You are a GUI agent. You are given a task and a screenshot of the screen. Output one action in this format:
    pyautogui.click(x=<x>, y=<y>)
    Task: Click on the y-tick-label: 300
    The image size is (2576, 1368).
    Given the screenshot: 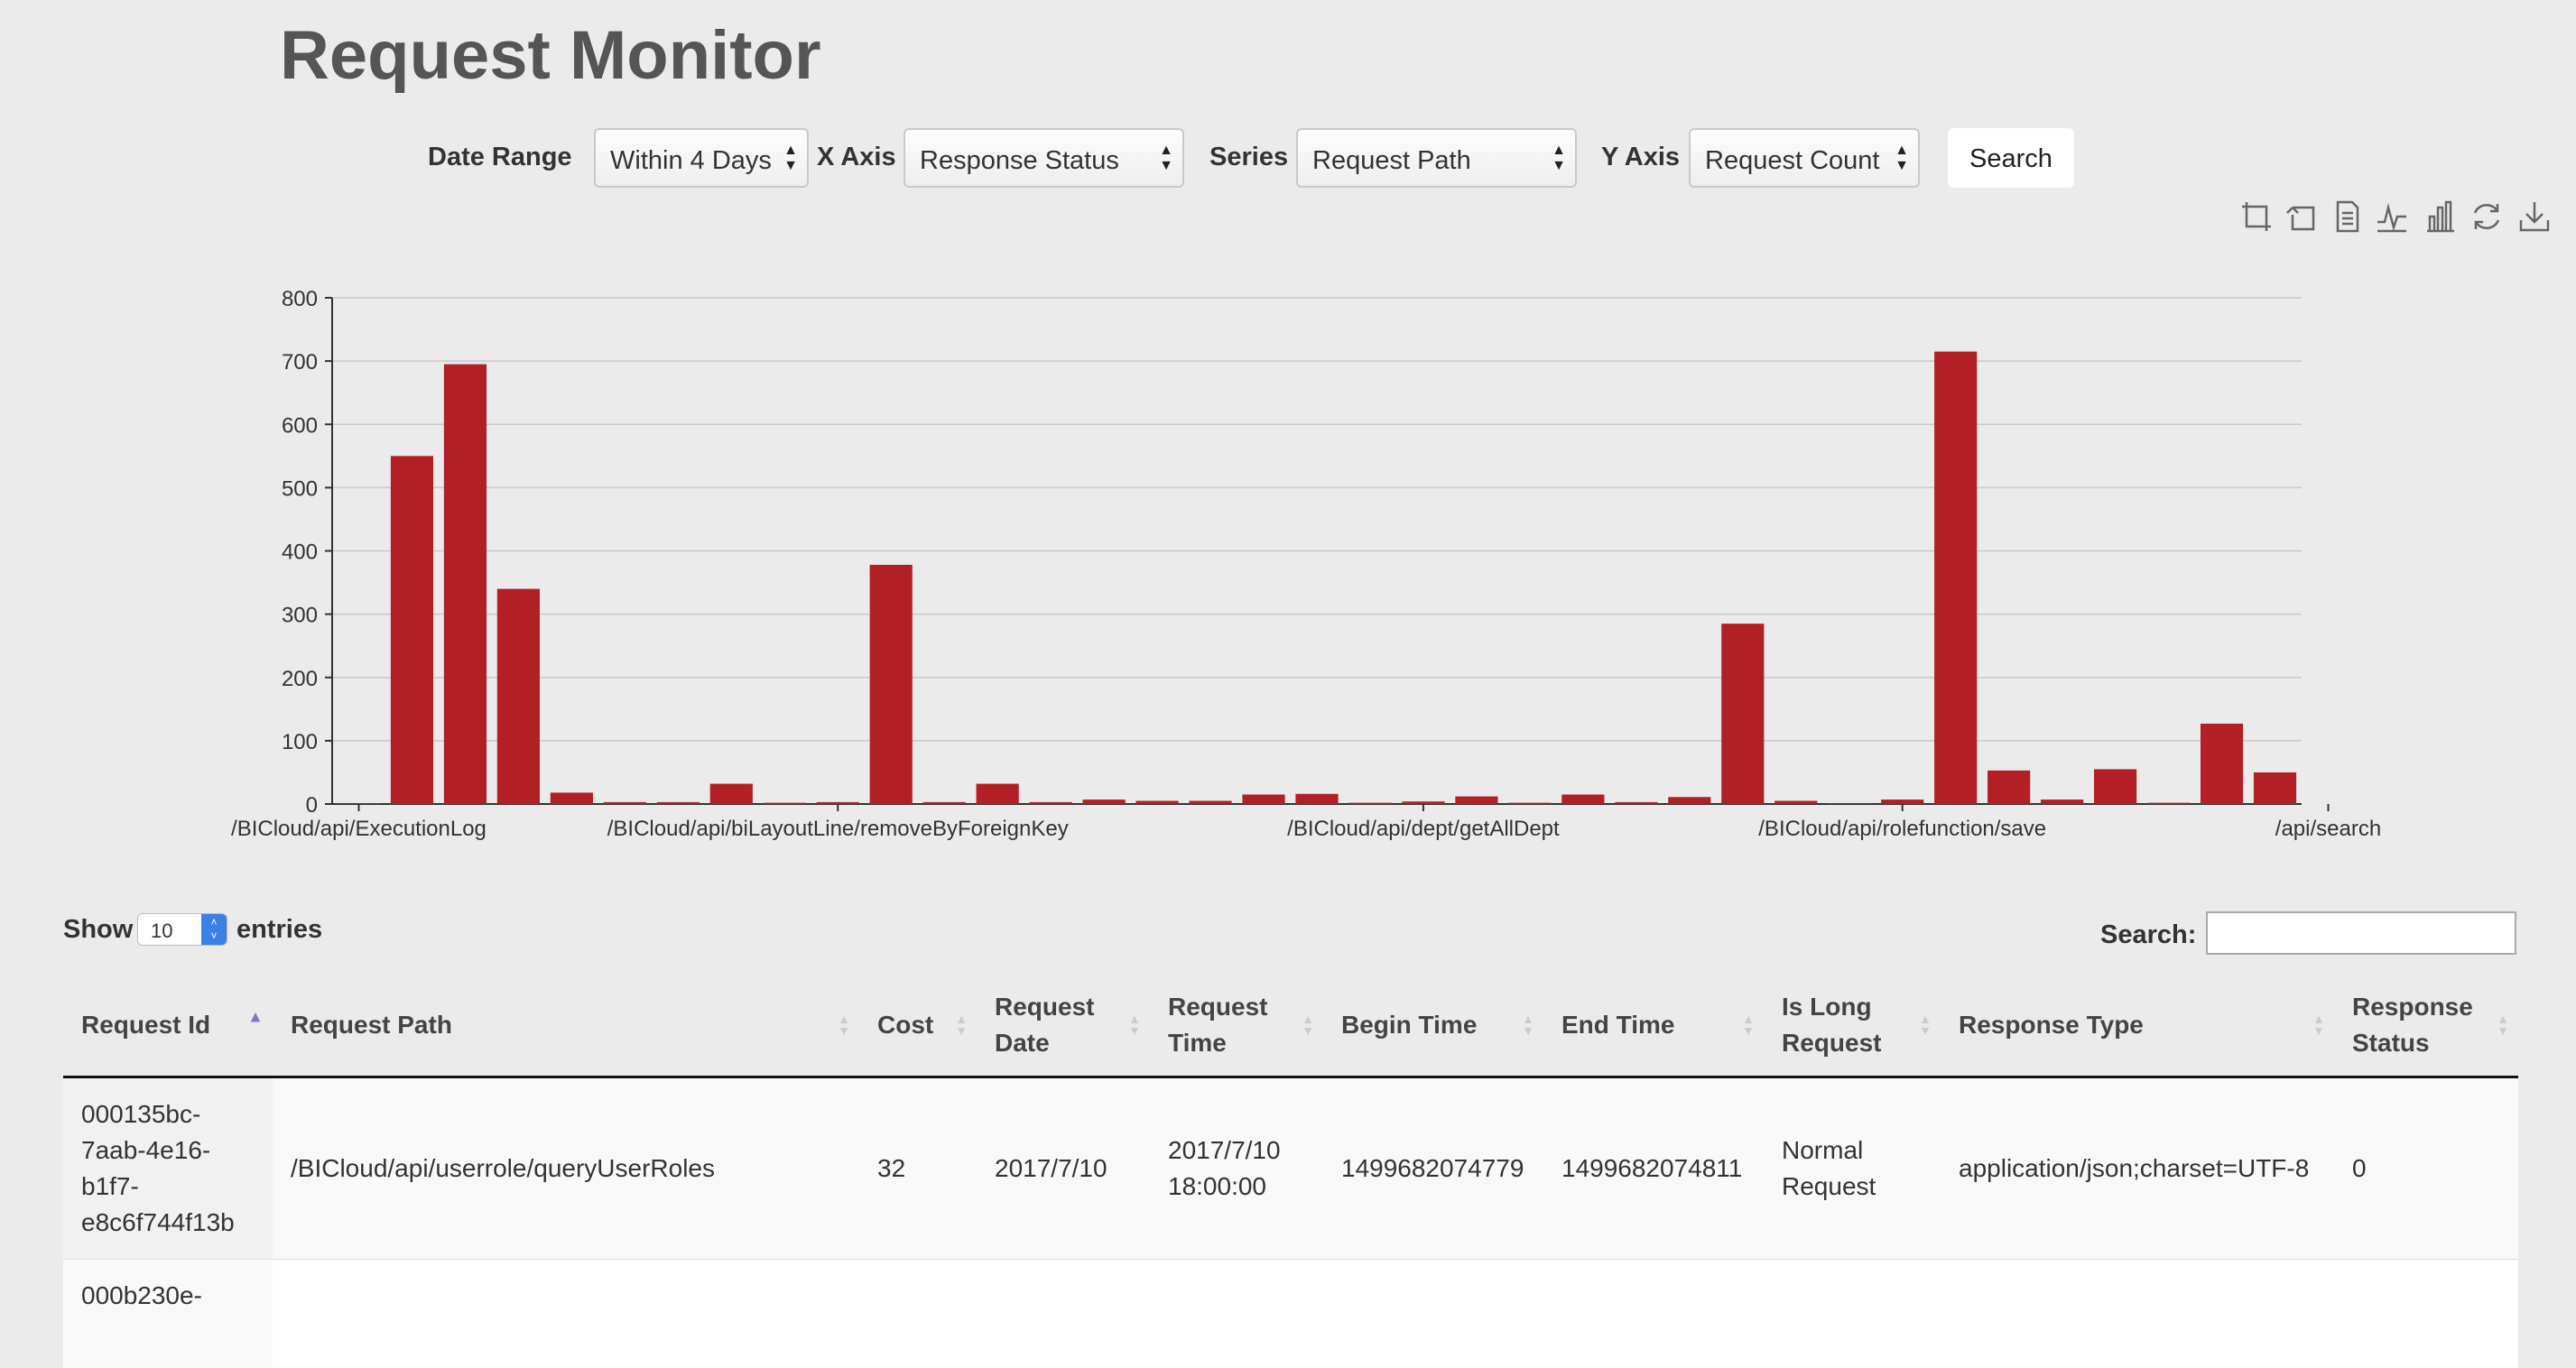 What is the action you would take?
    pyautogui.click(x=300, y=616)
    